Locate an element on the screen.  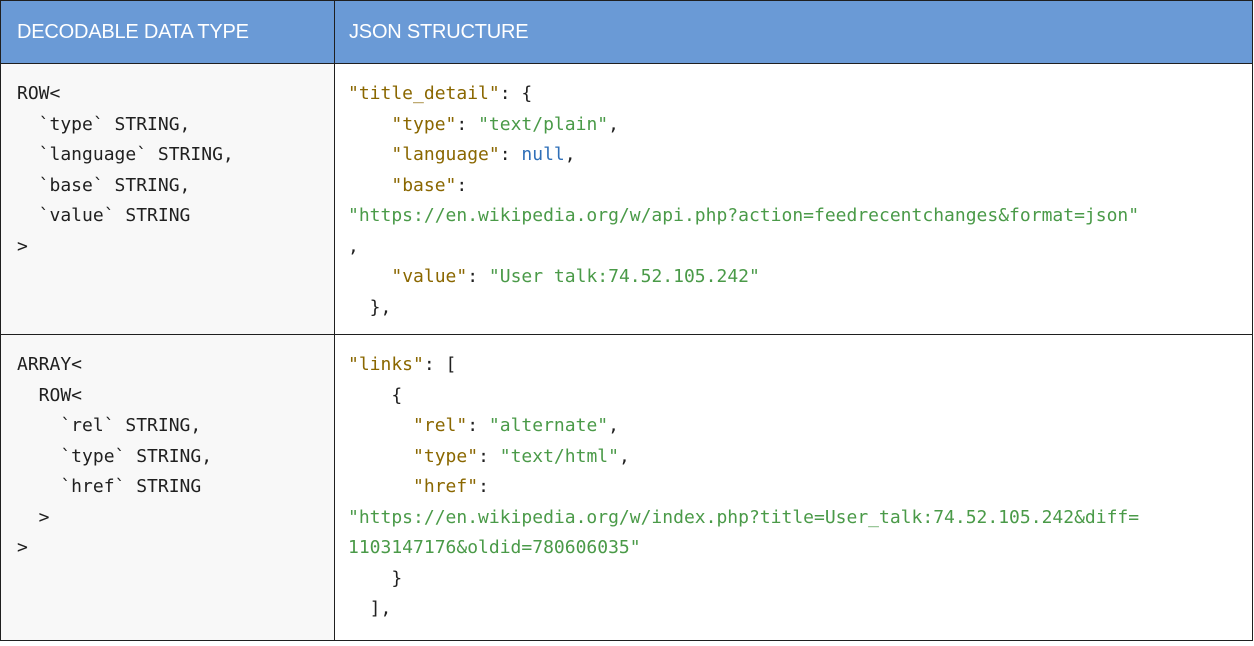
json-key: "href" is located at coordinates (446, 486).